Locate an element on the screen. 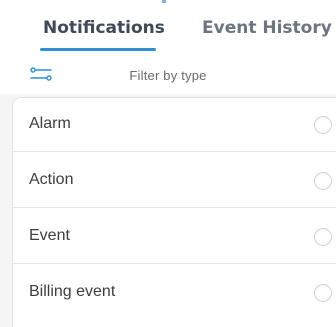 Image resolution: width=336 pixels, height=327 pixels. filter-by-type-label: Filter by type is located at coordinates (168, 75).